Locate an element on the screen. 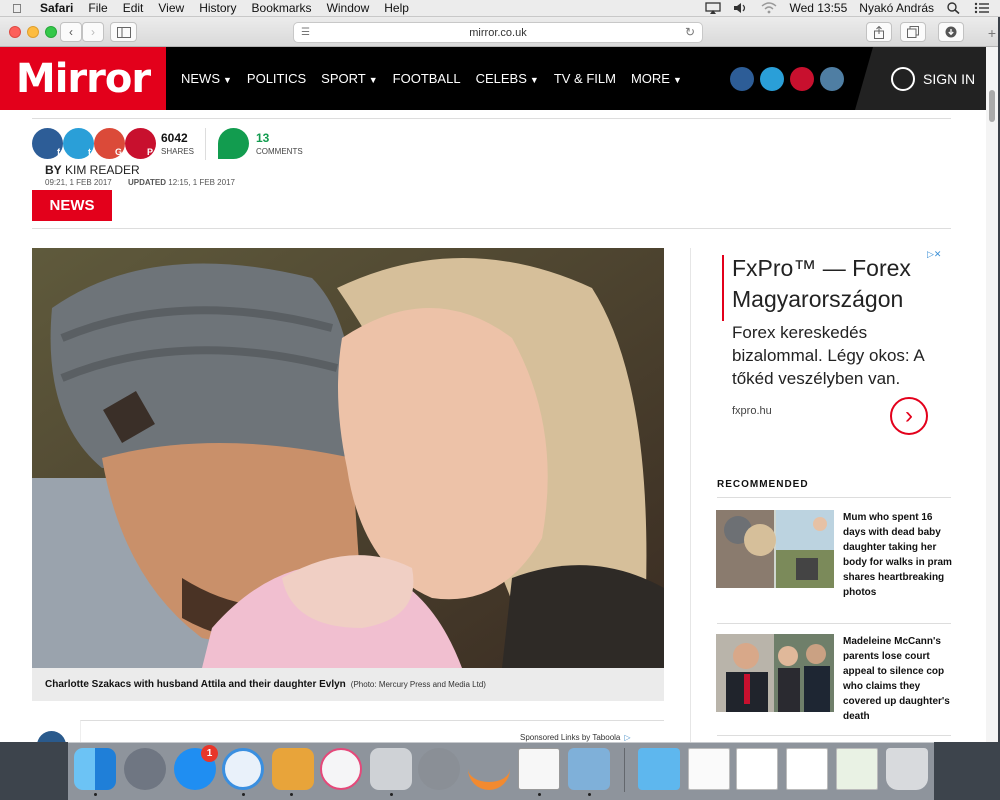 This screenshot has width=1000, height=800. comment-label: COMMENTS is located at coordinates (279, 151).